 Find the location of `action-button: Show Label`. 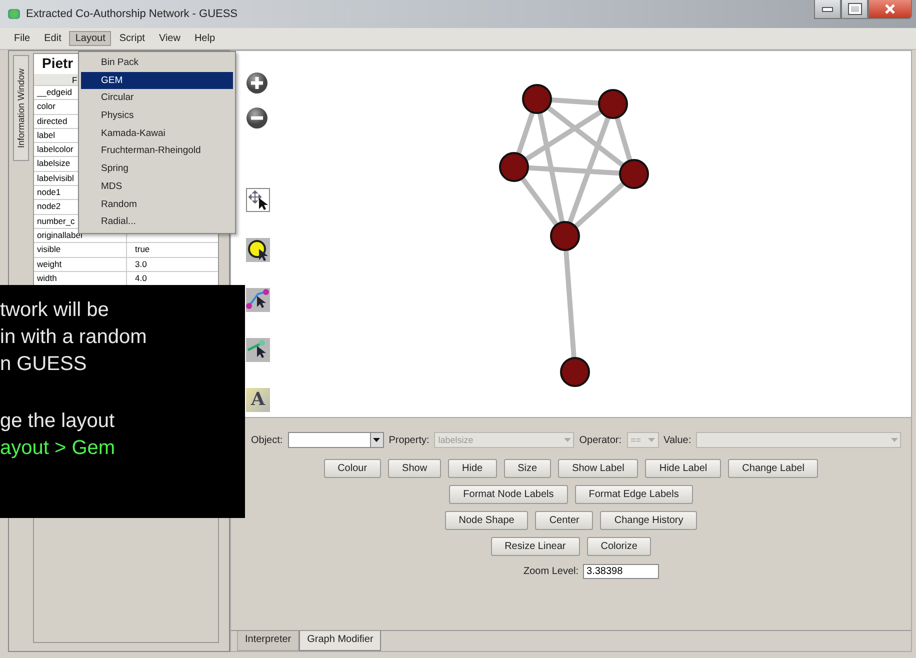

action-button: Show Label is located at coordinates (598, 468).